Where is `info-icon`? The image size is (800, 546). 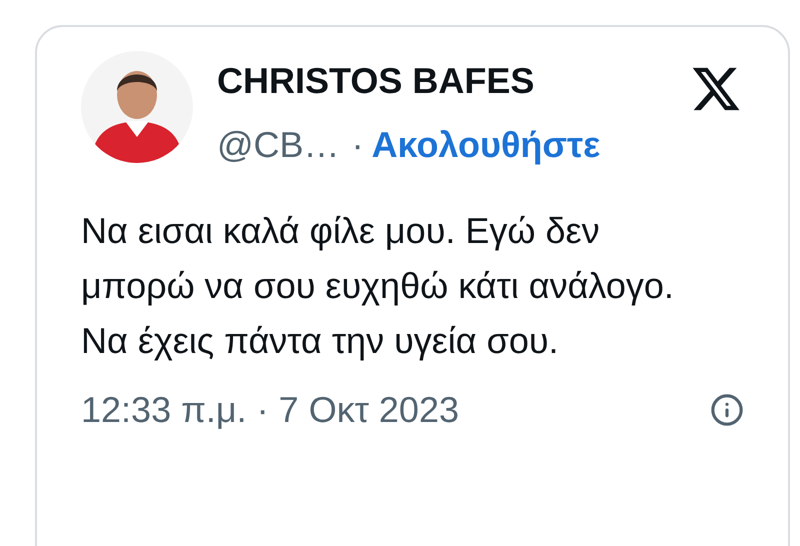 info-icon is located at coordinates (727, 410).